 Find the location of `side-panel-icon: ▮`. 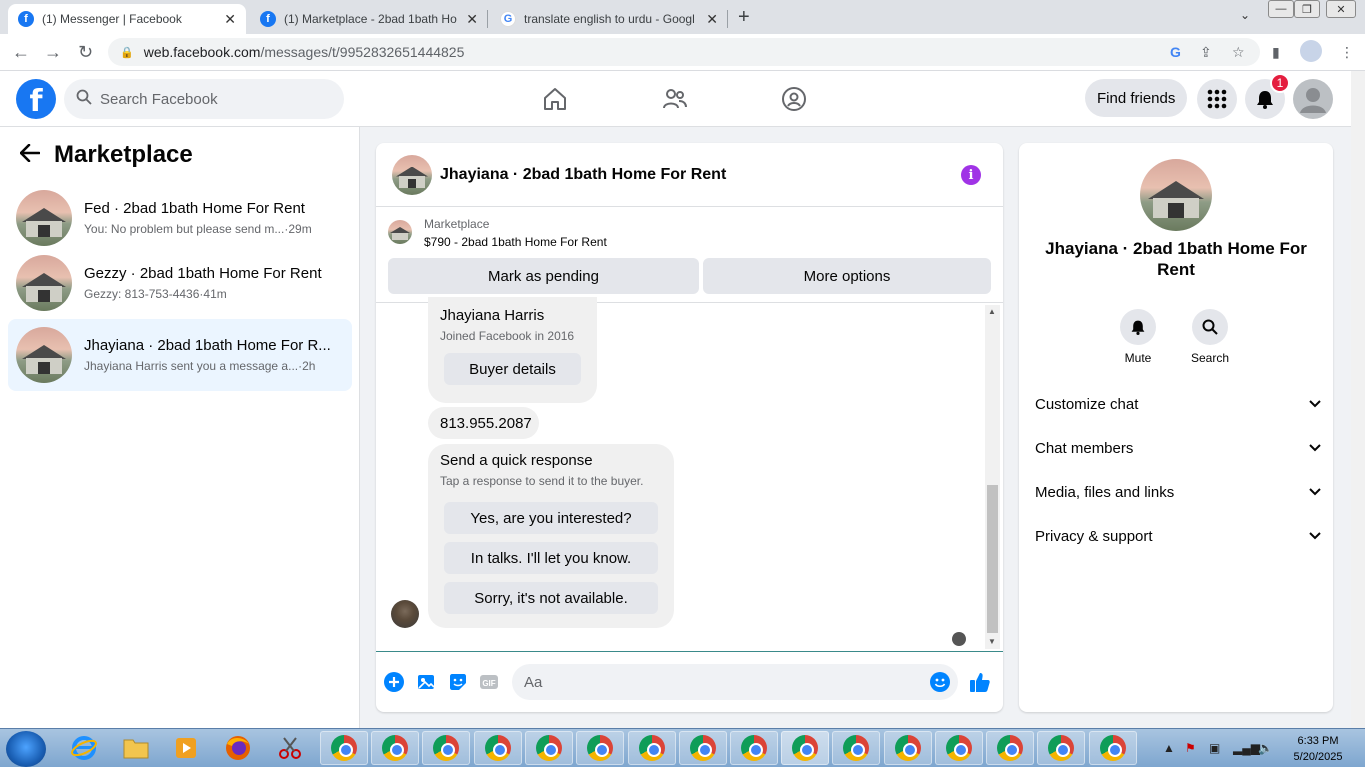

side-panel-icon: ▮ is located at coordinates (1276, 52).